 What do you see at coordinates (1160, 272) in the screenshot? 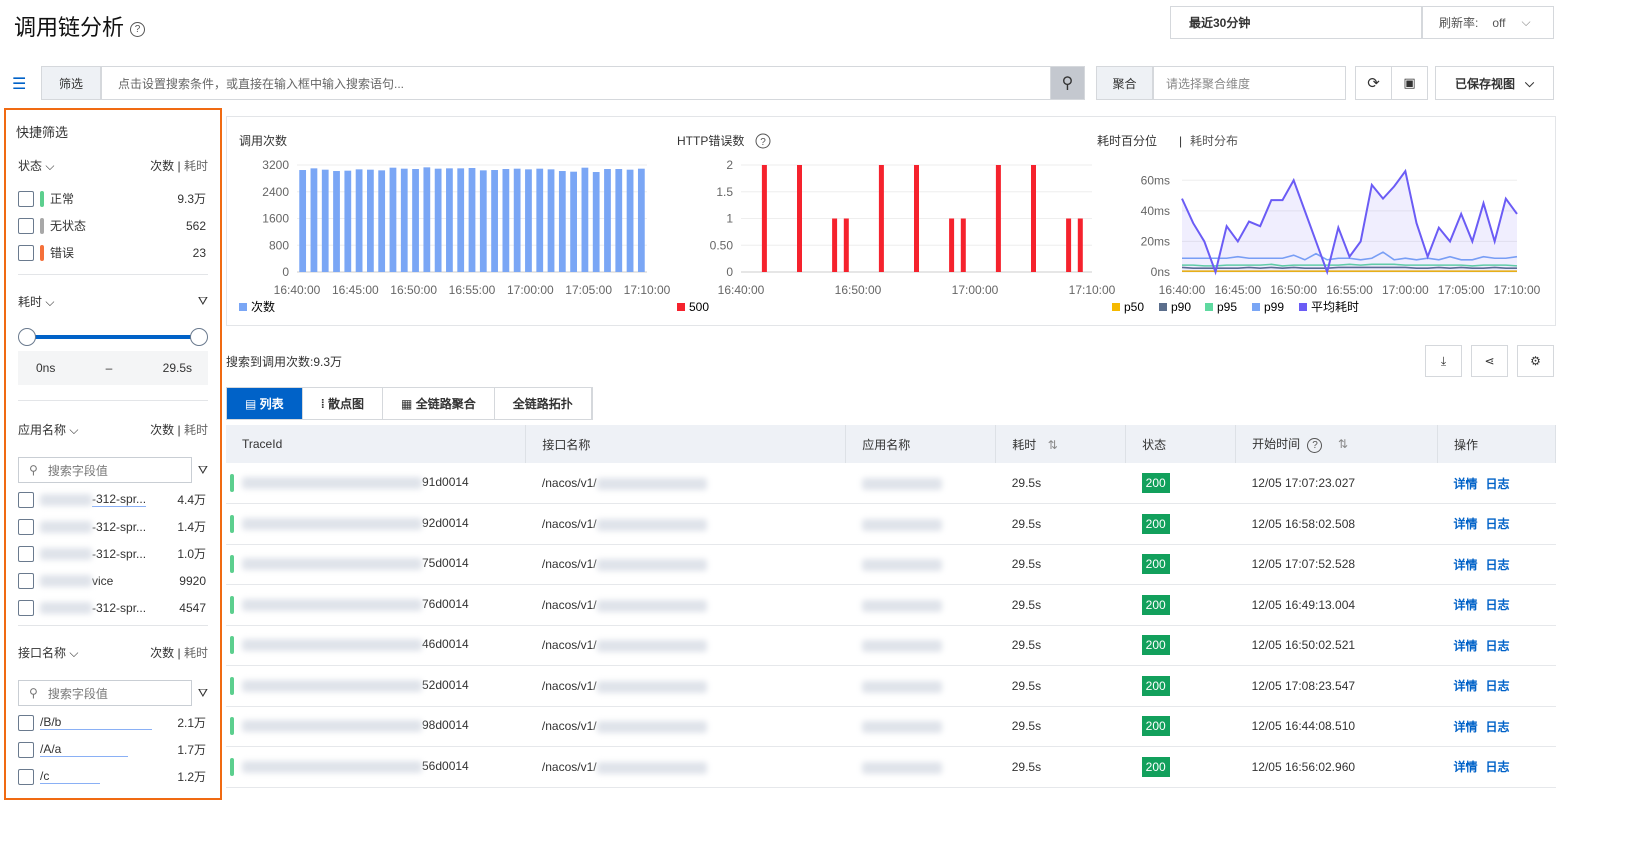
I see `y-tick-label: 0ns` at bounding box center [1160, 272].